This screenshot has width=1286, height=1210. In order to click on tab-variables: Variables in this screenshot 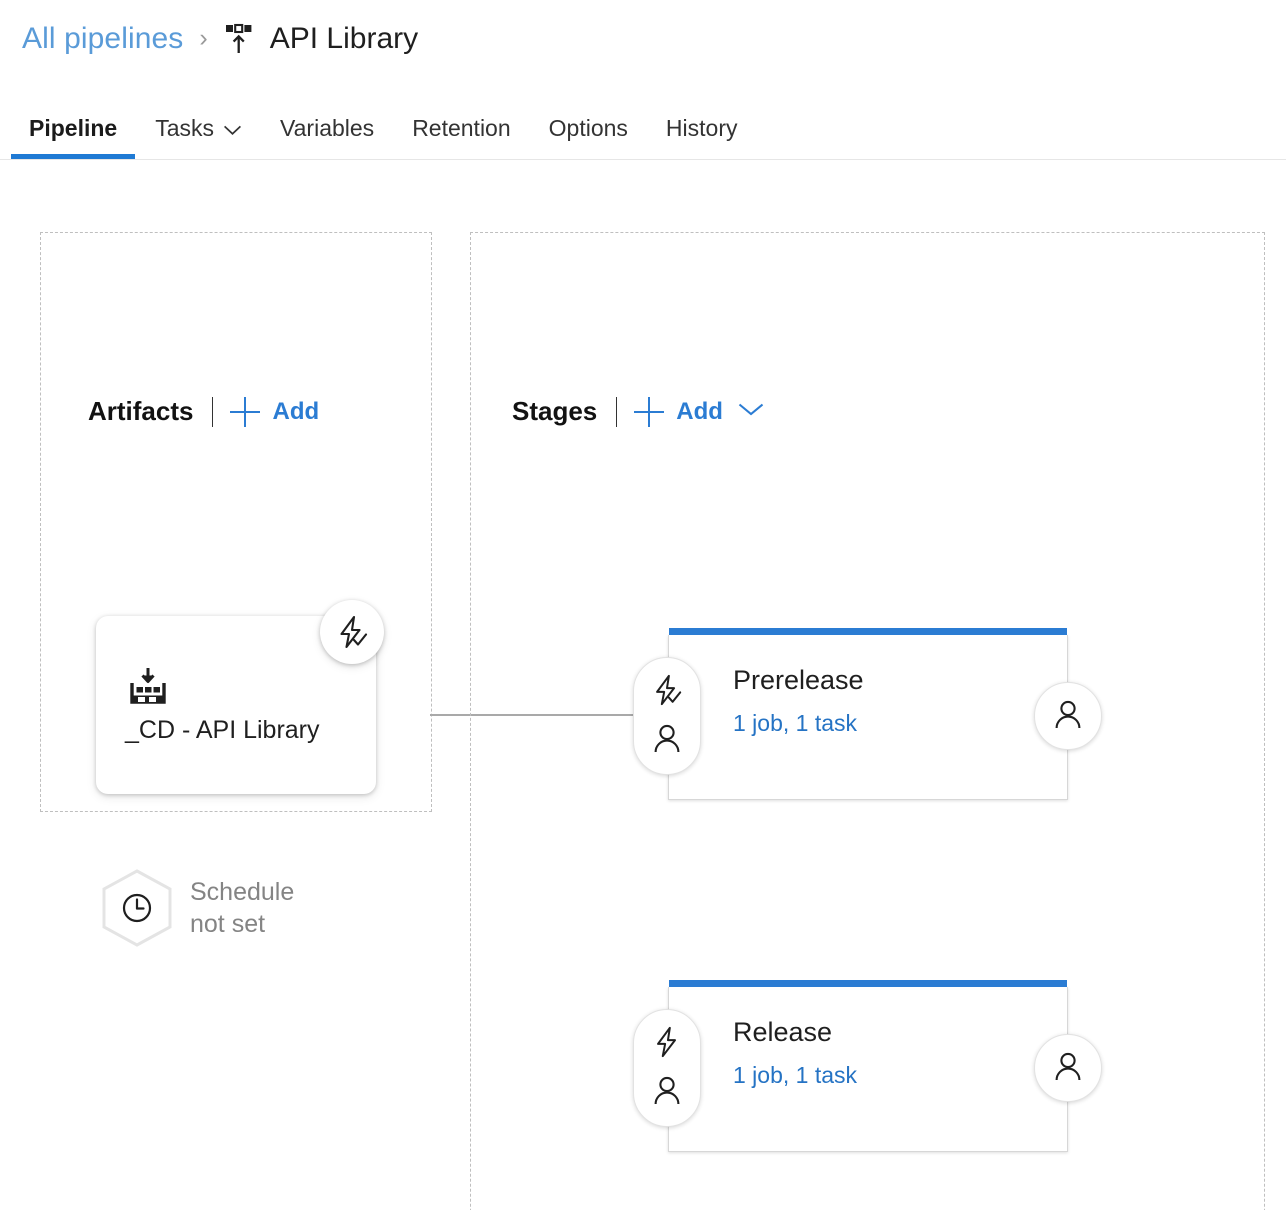, I will do `click(327, 118)`.